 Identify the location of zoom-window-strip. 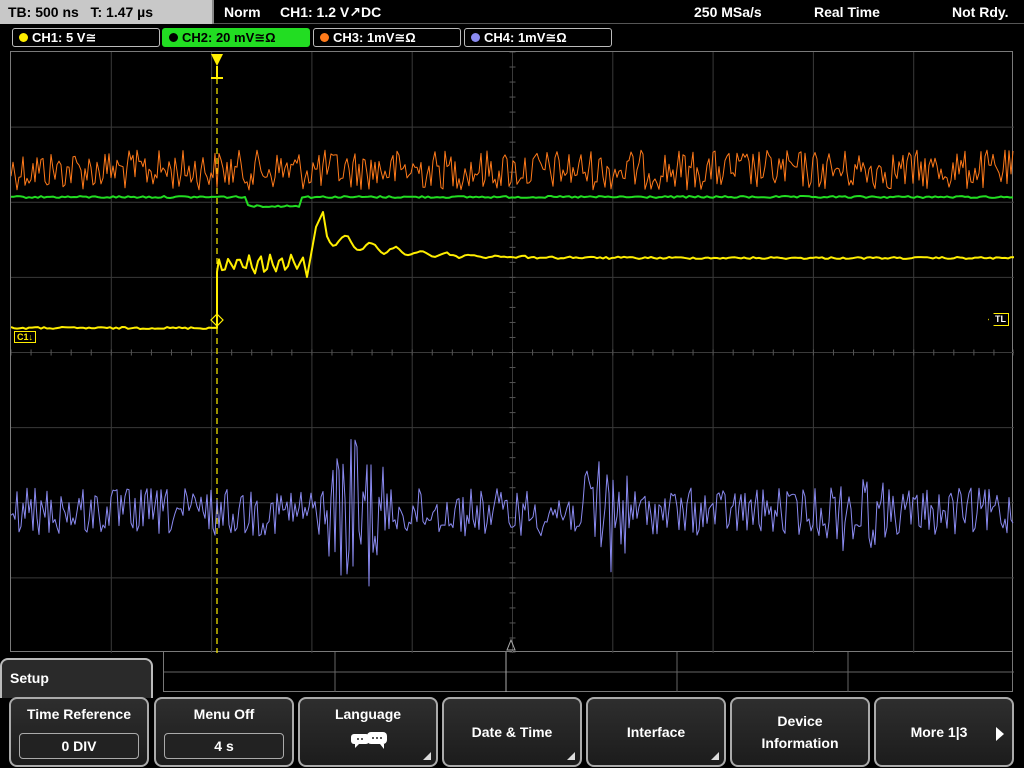
(588, 672).